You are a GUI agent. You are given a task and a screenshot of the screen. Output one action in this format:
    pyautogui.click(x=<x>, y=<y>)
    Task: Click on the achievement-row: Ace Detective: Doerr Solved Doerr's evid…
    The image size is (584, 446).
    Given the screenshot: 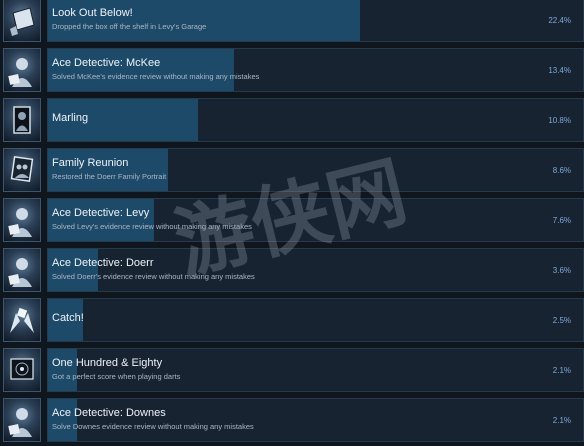 What is the action you would take?
    pyautogui.click(x=292, y=272)
    